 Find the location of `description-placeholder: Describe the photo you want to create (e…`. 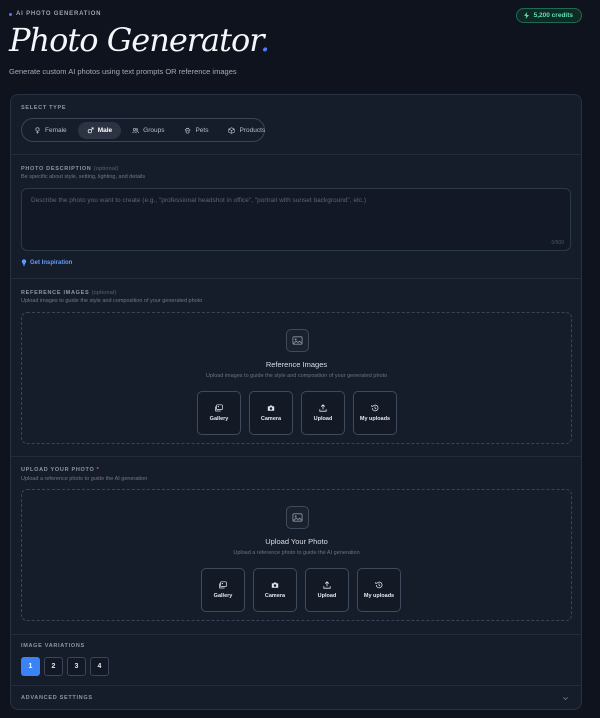

description-placeholder: Describe the photo you want to create (e… is located at coordinates (199, 200).